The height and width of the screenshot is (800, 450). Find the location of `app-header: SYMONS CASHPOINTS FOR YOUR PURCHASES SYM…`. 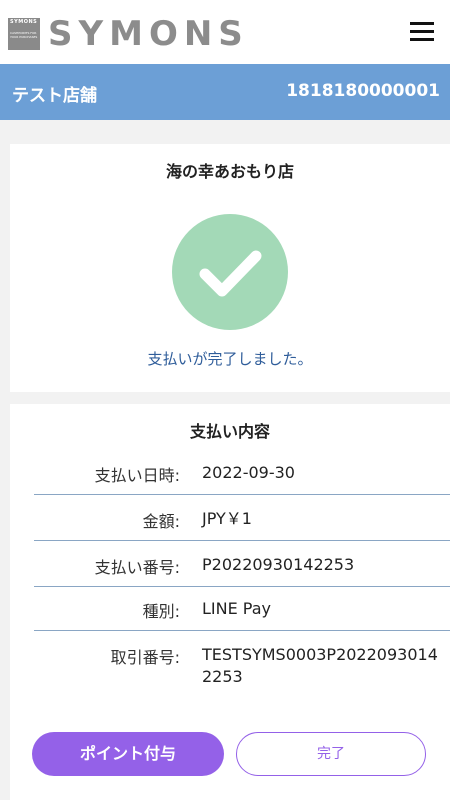

app-header: SYMONS CASHPOINTS FOR YOUR PURCHASES SYM… is located at coordinates (225, 32).